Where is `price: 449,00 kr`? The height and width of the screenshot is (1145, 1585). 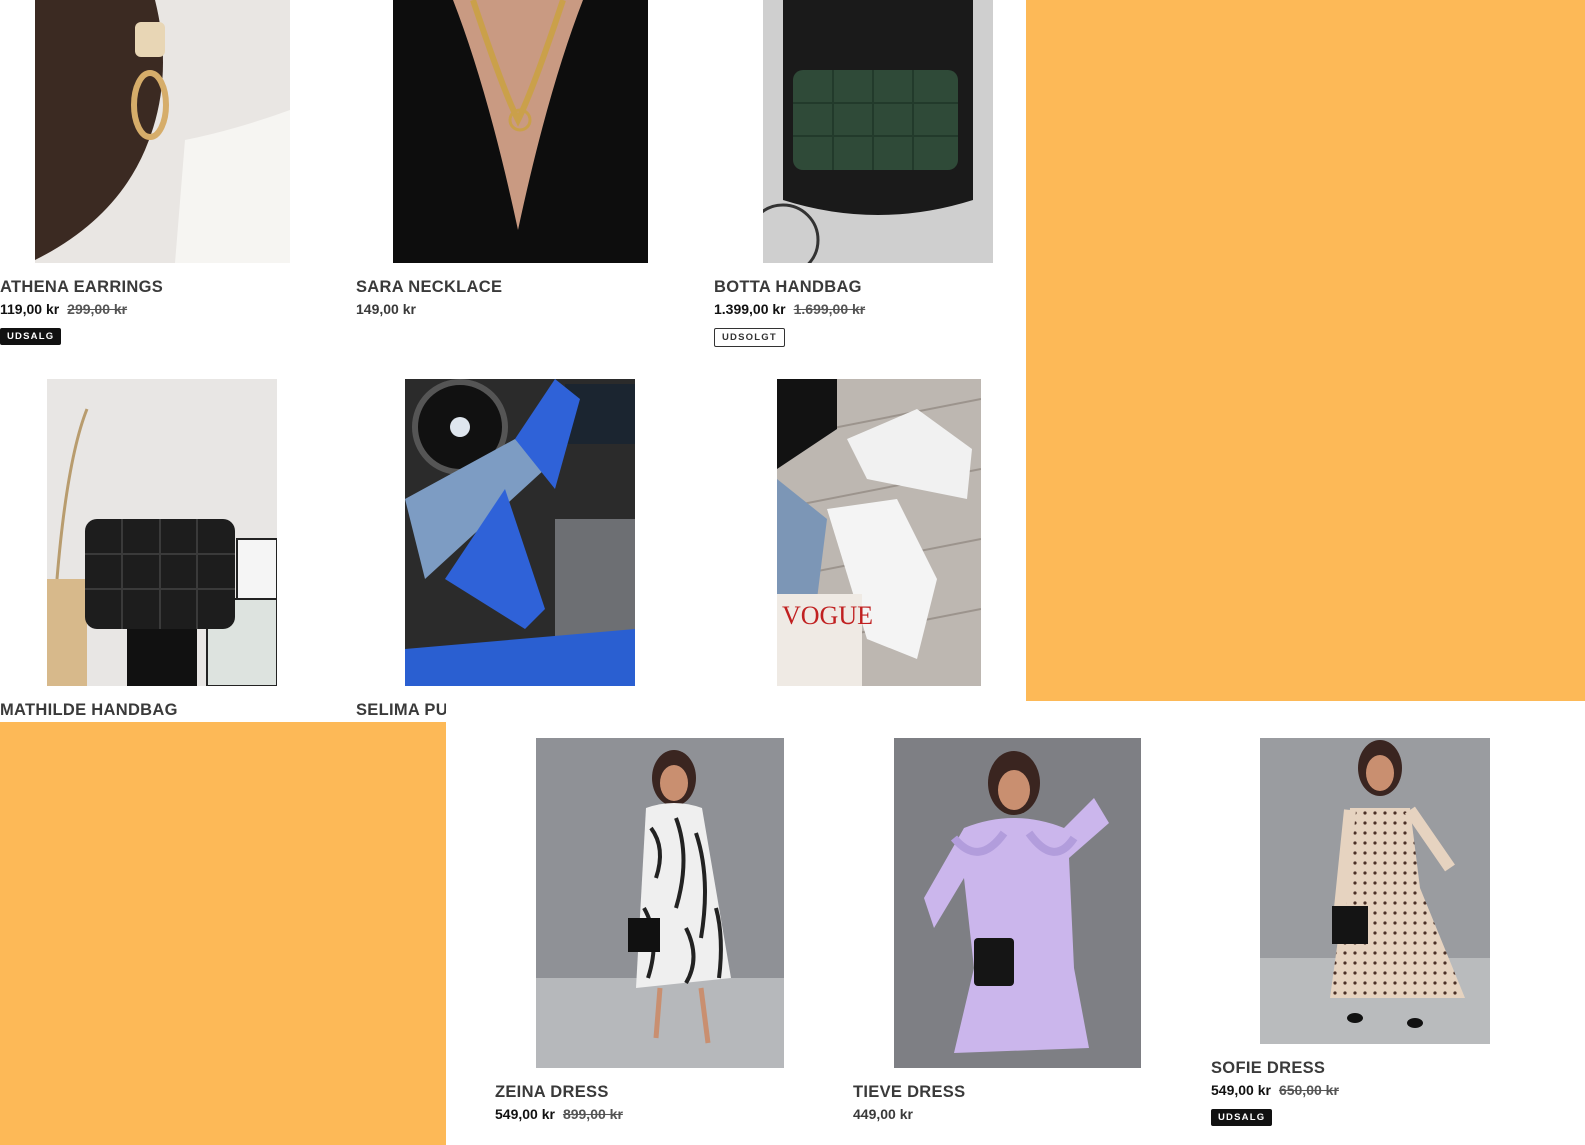 price: 449,00 kr is located at coordinates (883, 1114).